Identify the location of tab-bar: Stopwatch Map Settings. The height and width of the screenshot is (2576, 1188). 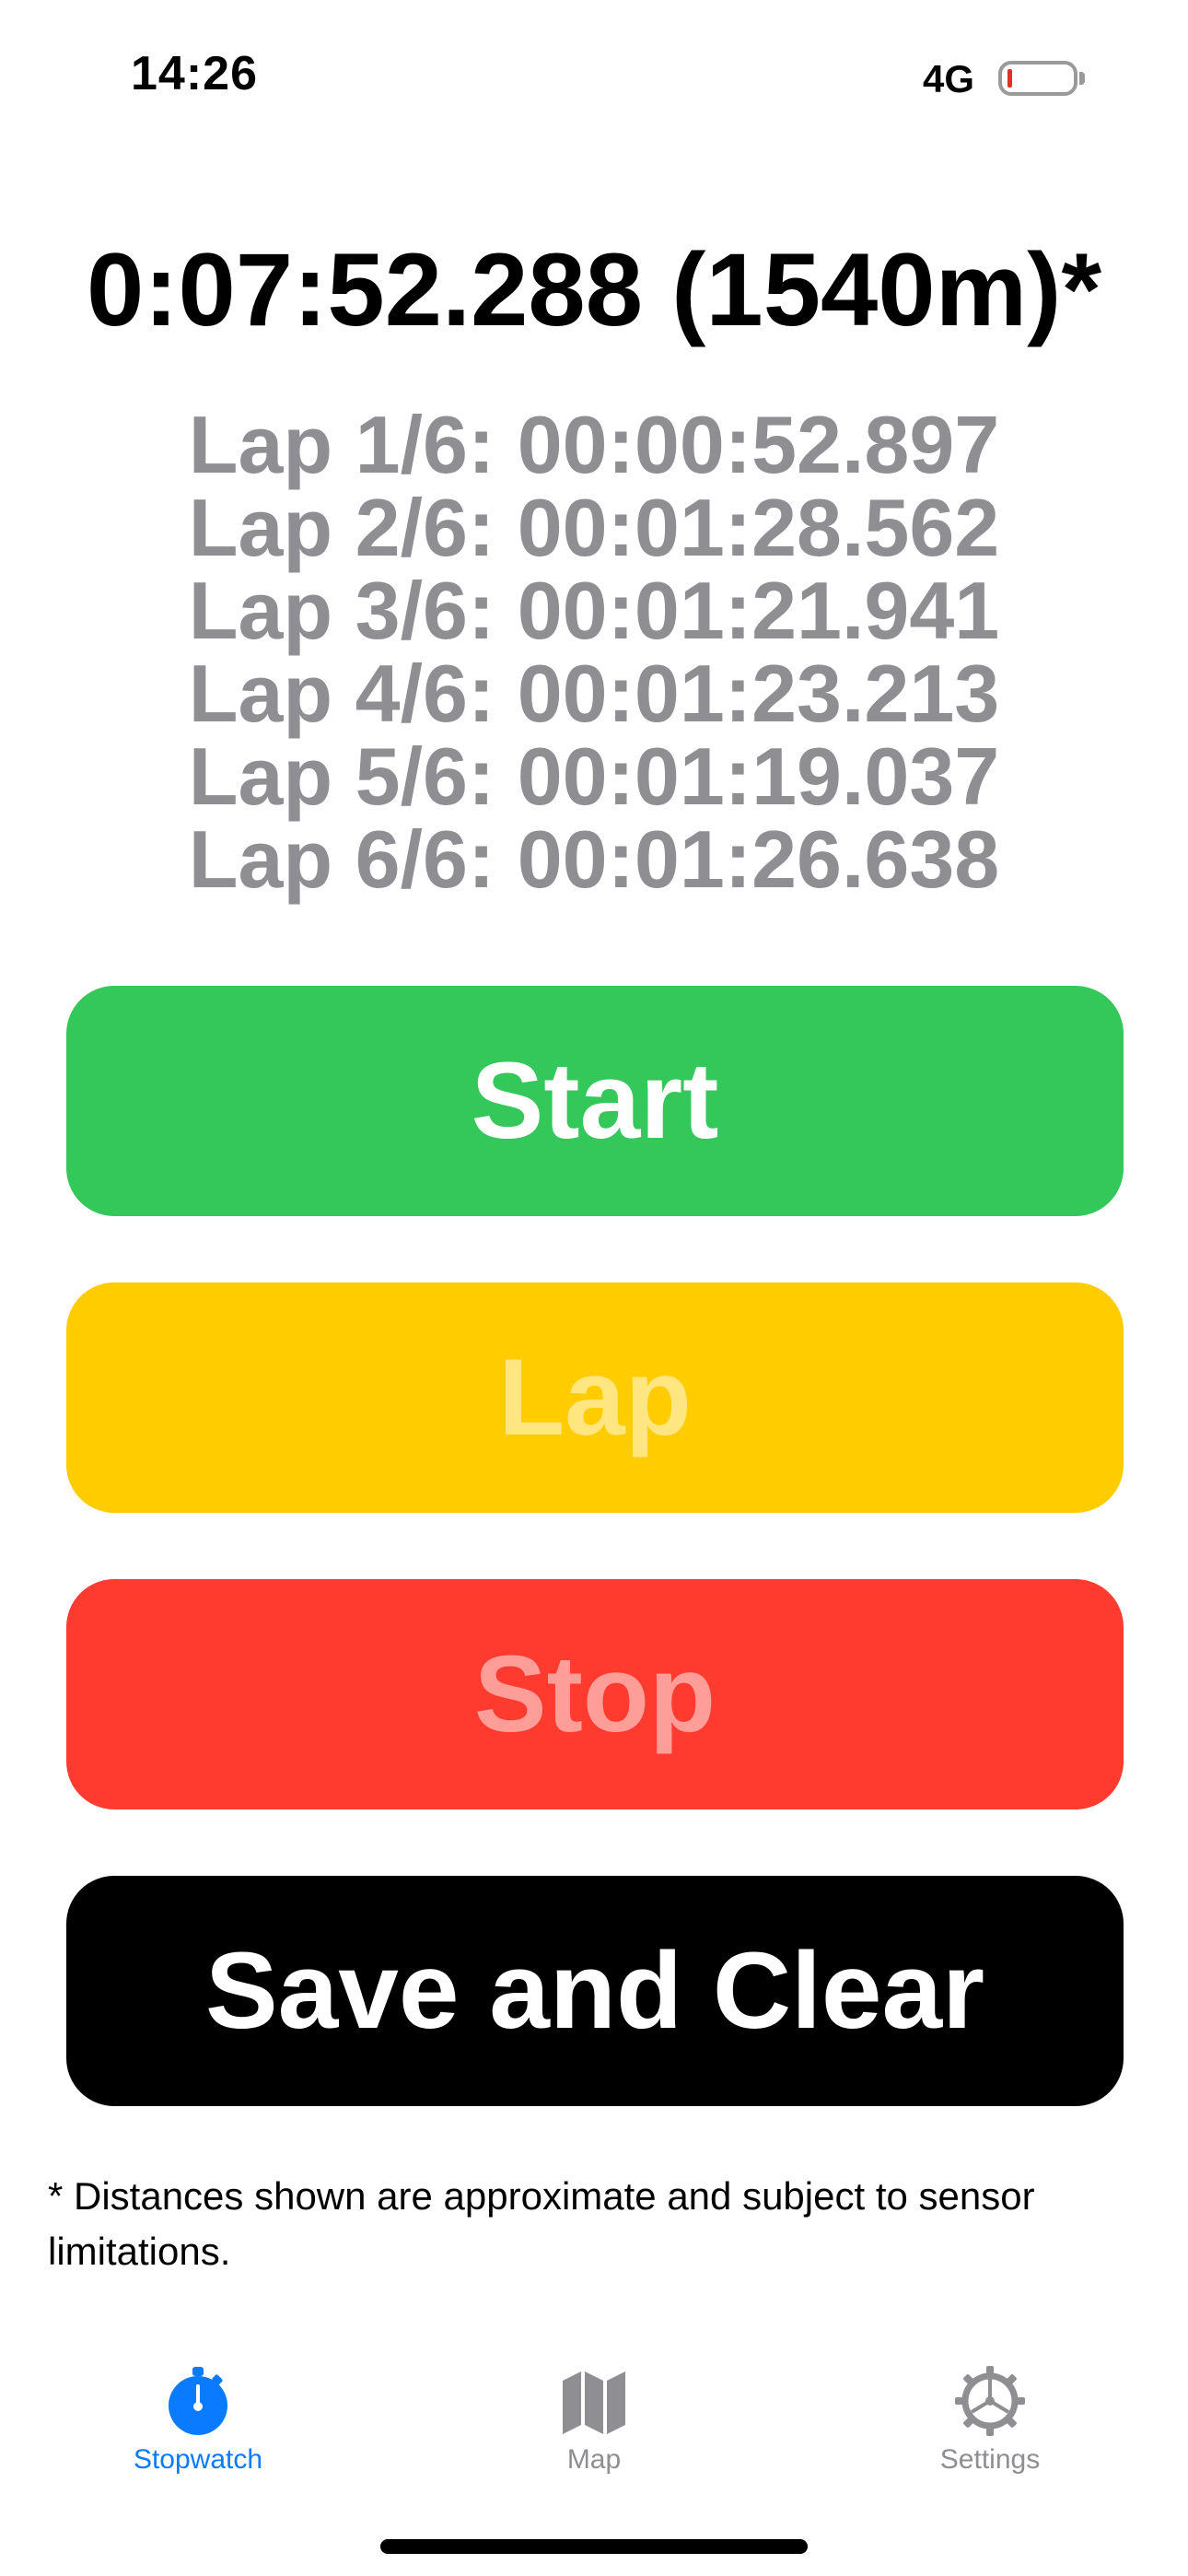
(594, 2432).